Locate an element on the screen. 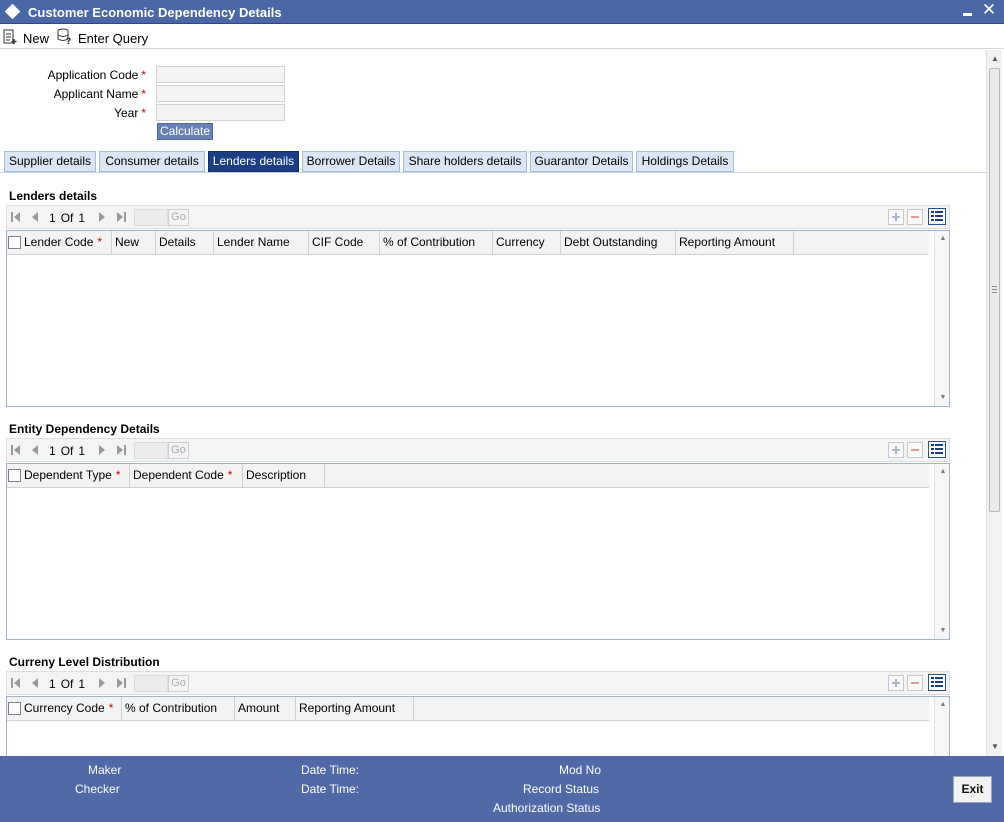 The image size is (1004, 822). window-title-bar: Customer Economic Dependency Details ✕ is located at coordinates (502, 12).